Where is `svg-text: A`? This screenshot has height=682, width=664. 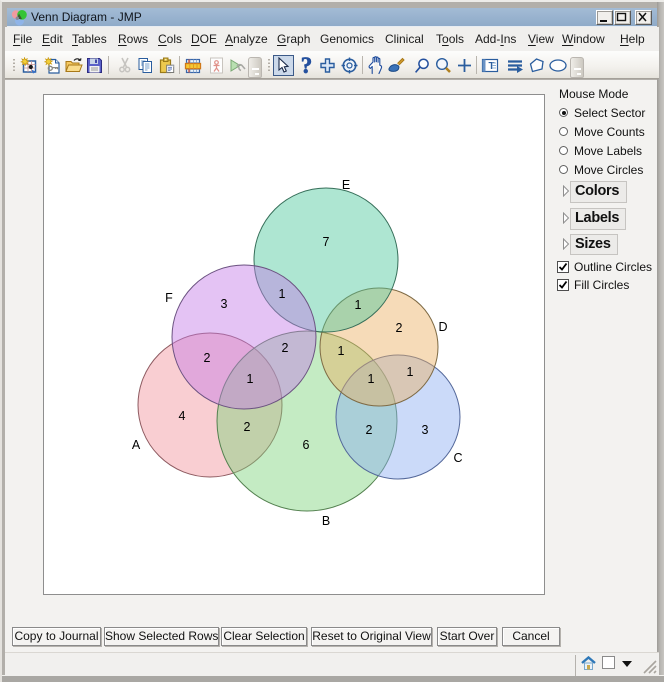
svg-text: A is located at coordinates (136, 445).